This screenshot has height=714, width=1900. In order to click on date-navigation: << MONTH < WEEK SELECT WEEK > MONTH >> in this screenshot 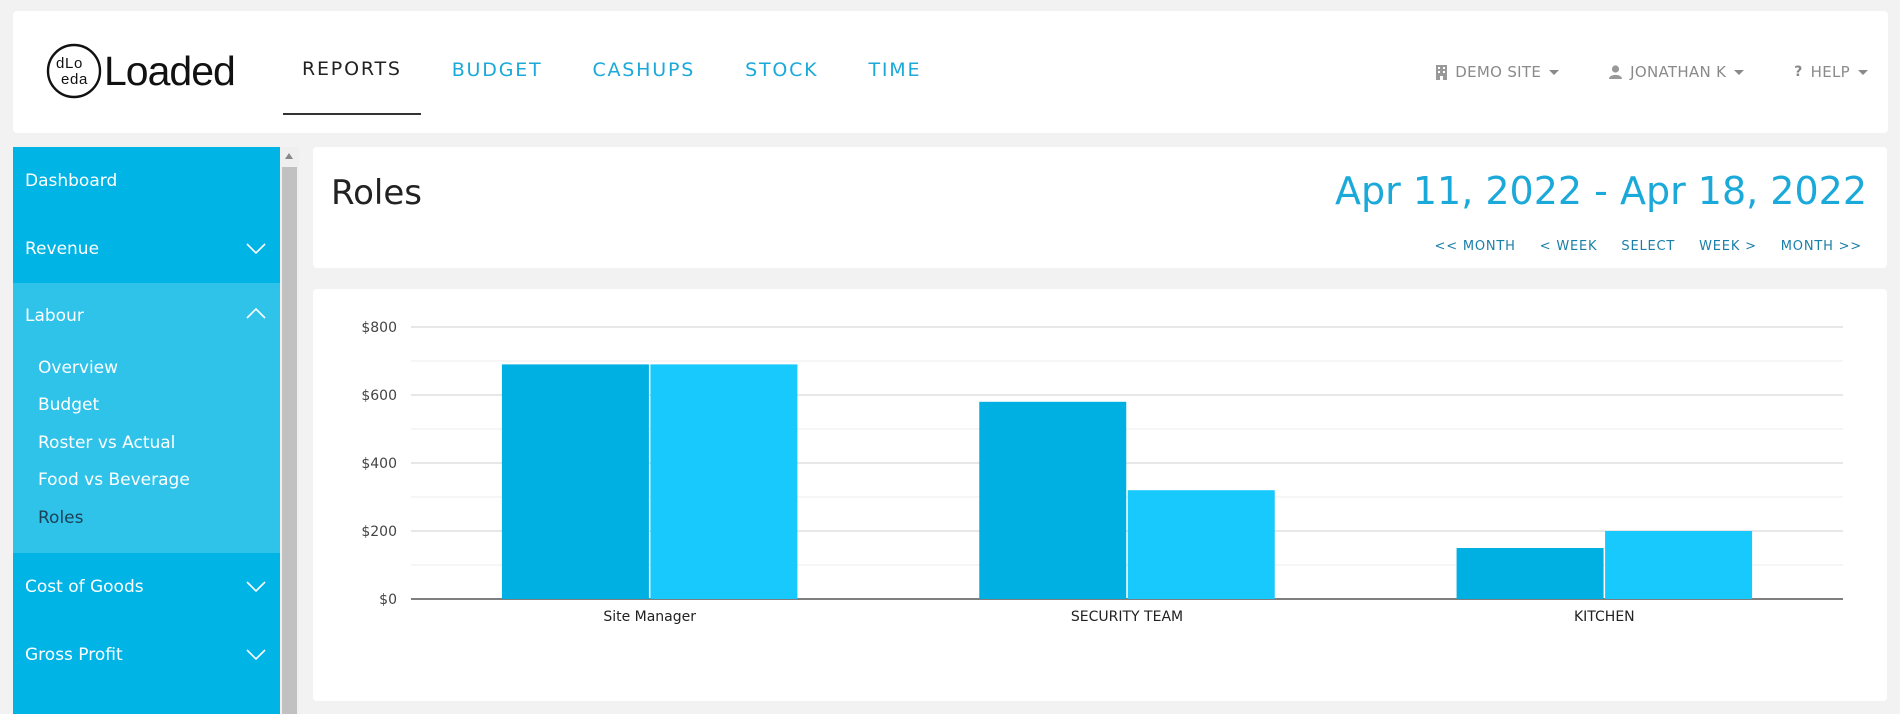, I will do `click(1636, 246)`.